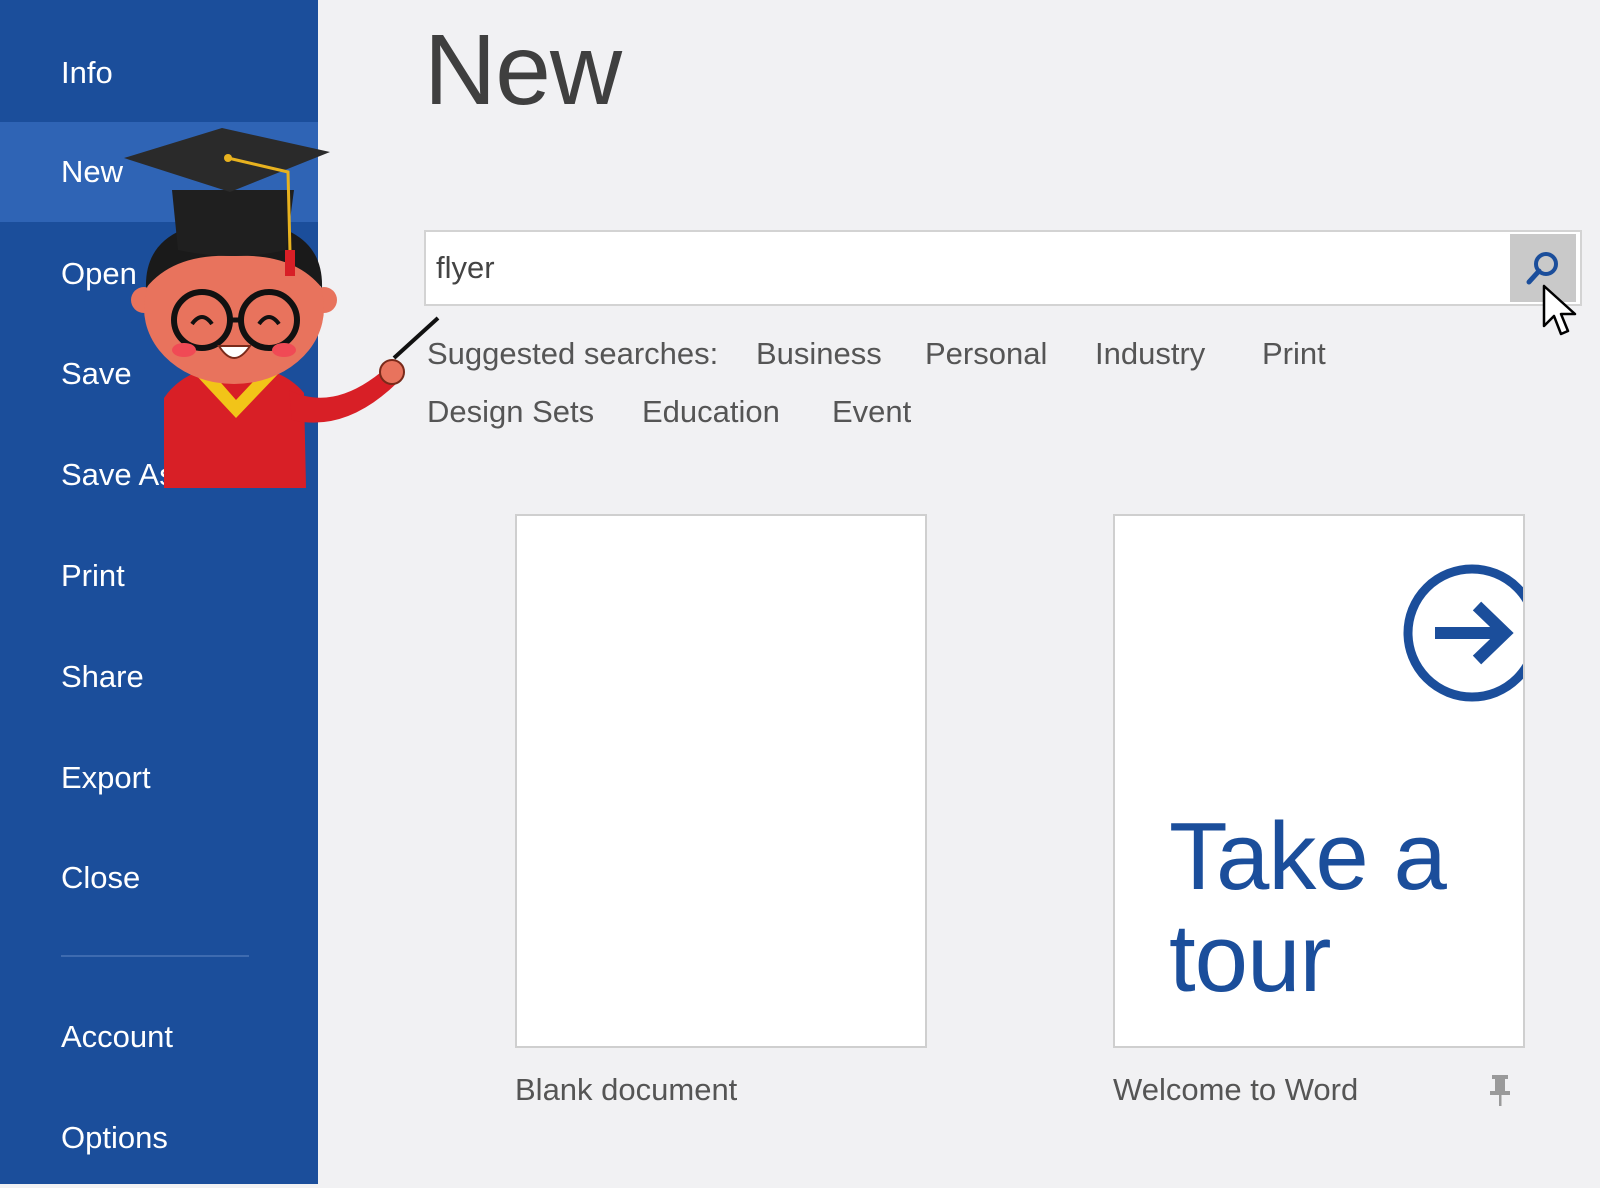 The height and width of the screenshot is (1188, 1600). What do you see at coordinates (106, 777) in the screenshot?
I see `sidebar-item-label: Export` at bounding box center [106, 777].